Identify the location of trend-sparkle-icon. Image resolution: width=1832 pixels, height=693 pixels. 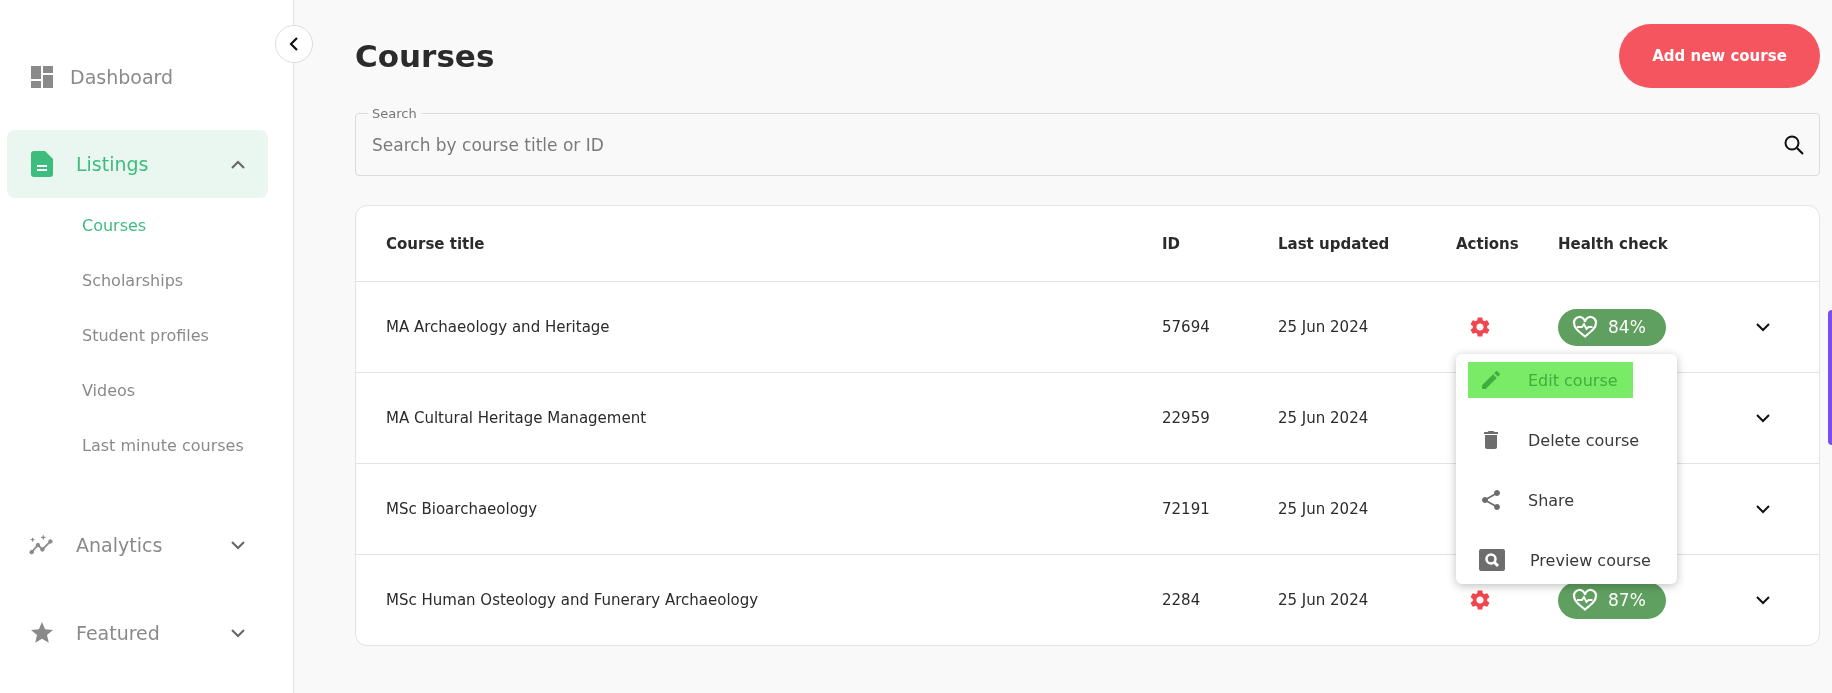
(41, 545).